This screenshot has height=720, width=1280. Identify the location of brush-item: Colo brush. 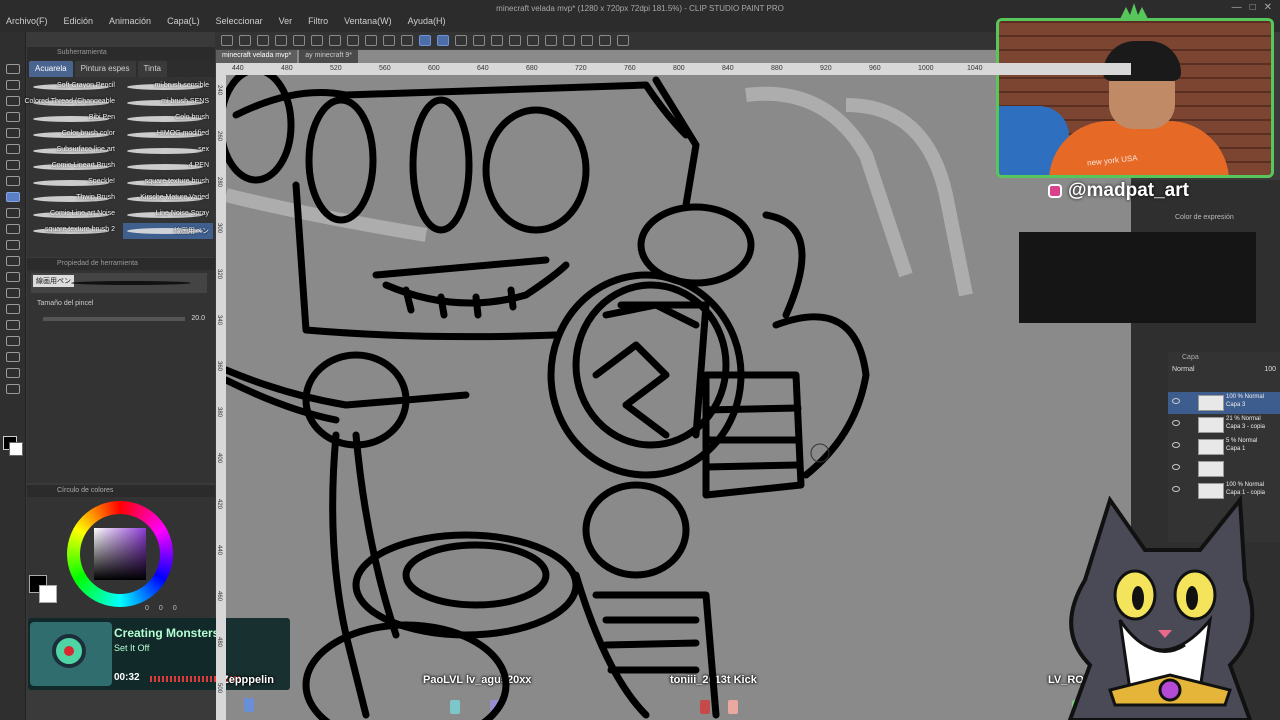
(168, 119).